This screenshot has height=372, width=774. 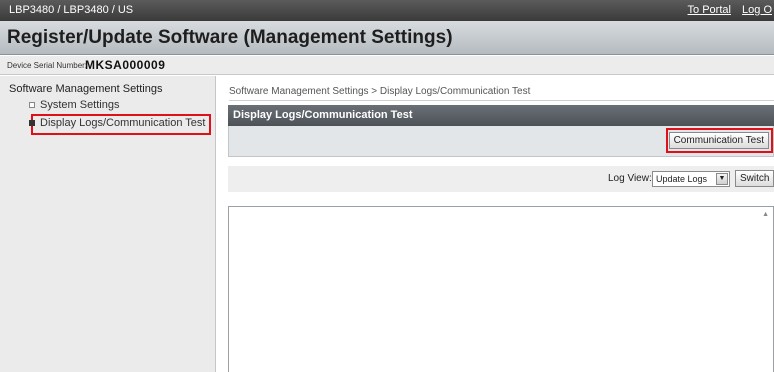 I want to click on chevron-down-icon: ▼, so click(x=722, y=179).